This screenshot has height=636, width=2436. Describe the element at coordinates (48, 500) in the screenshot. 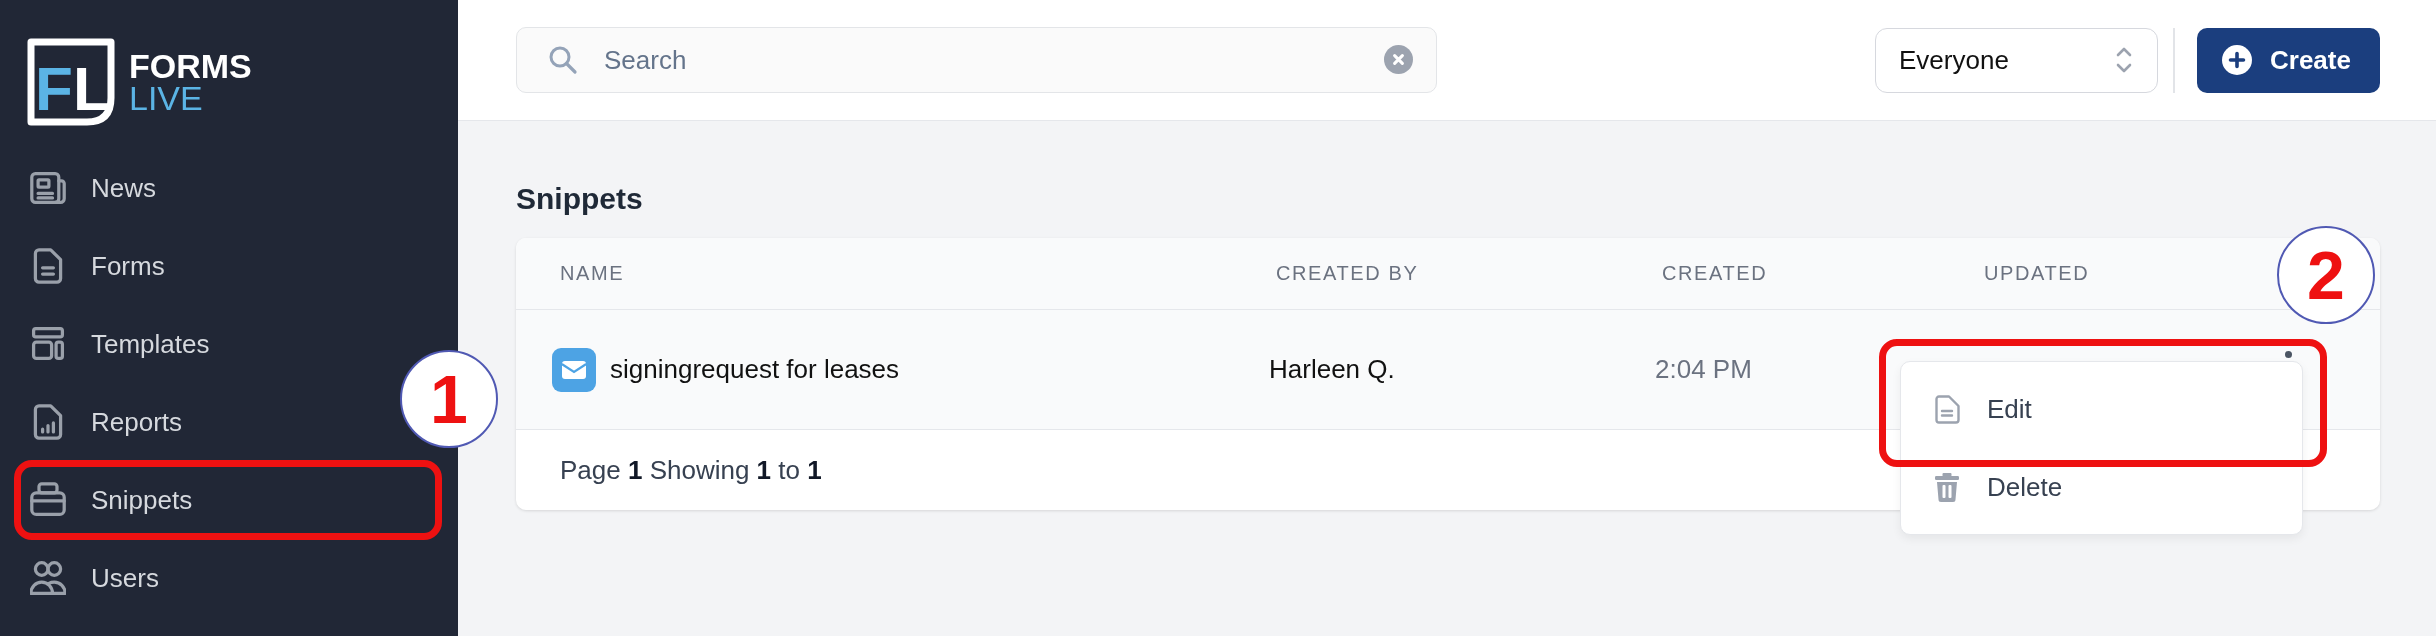

I see `briefcase-icon` at that location.